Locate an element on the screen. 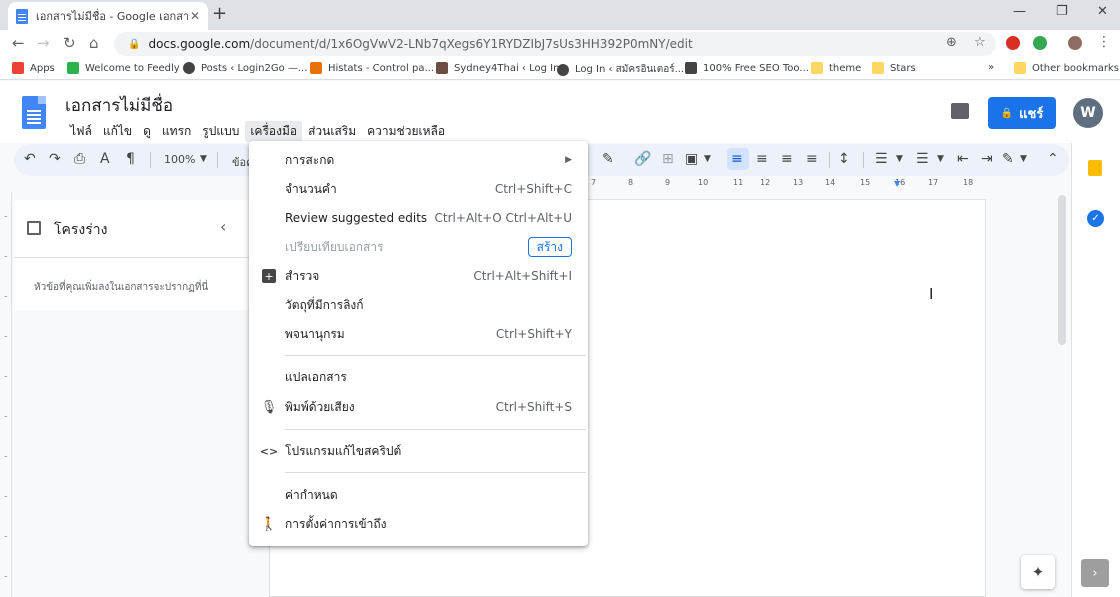 This screenshot has height=597, width=1120. increase-indent-icon: ⇥ is located at coordinates (987, 159).